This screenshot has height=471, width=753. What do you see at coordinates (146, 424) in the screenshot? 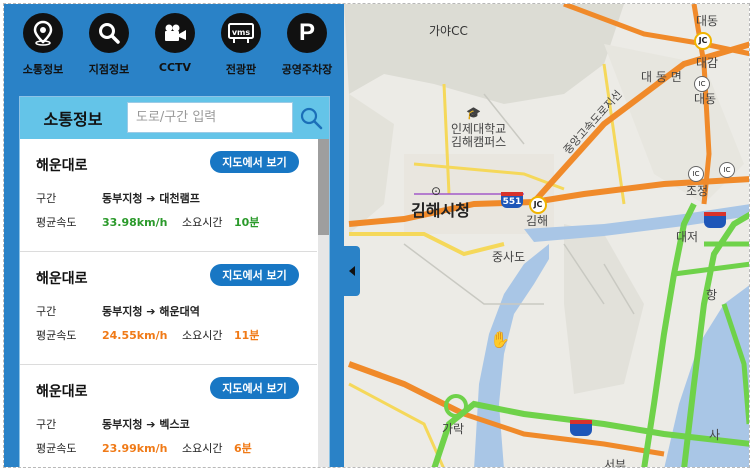
I see `section-route: 동부지청 ➔ 벡스코` at bounding box center [146, 424].